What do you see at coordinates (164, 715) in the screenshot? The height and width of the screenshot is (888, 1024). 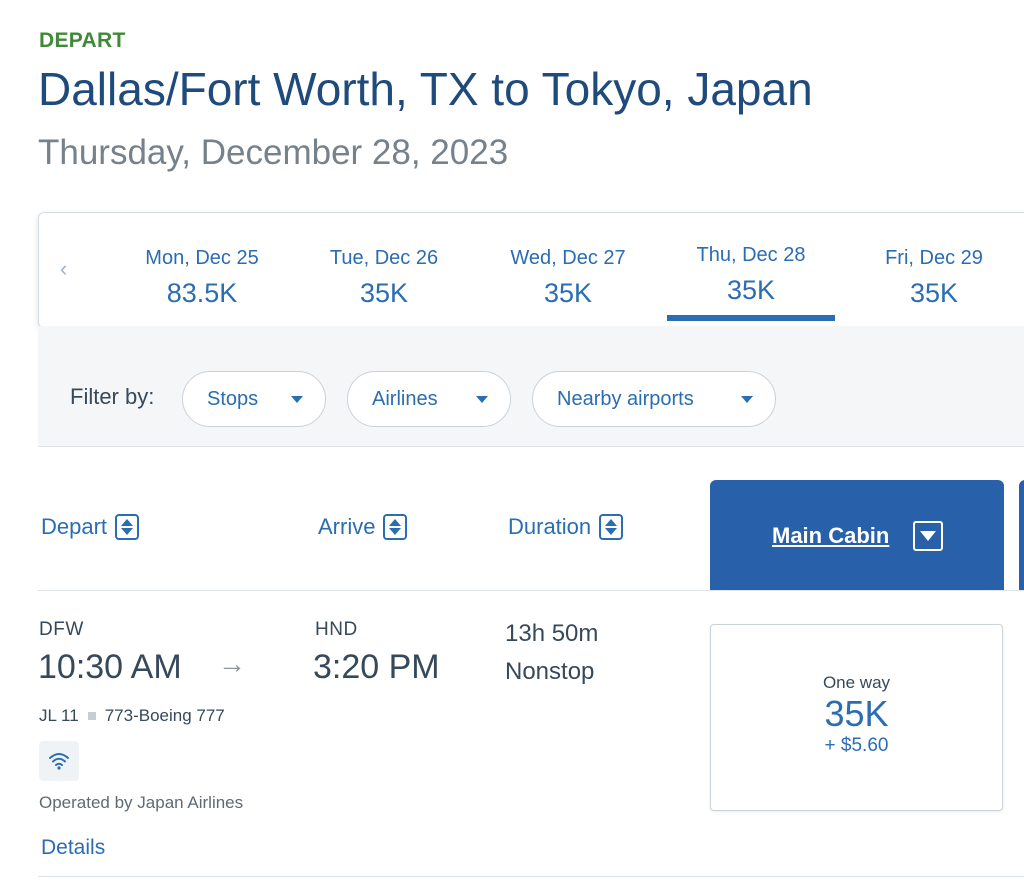 I see `aircraft-type: 773-Boeing 777` at bounding box center [164, 715].